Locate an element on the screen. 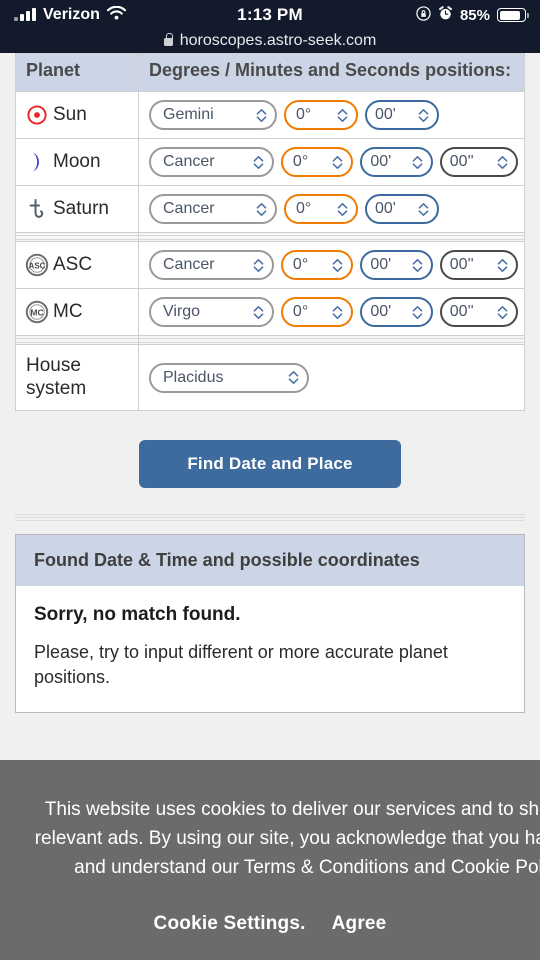 The width and height of the screenshot is (540, 960). battery-percent-label: 85% is located at coordinates (474, 15).